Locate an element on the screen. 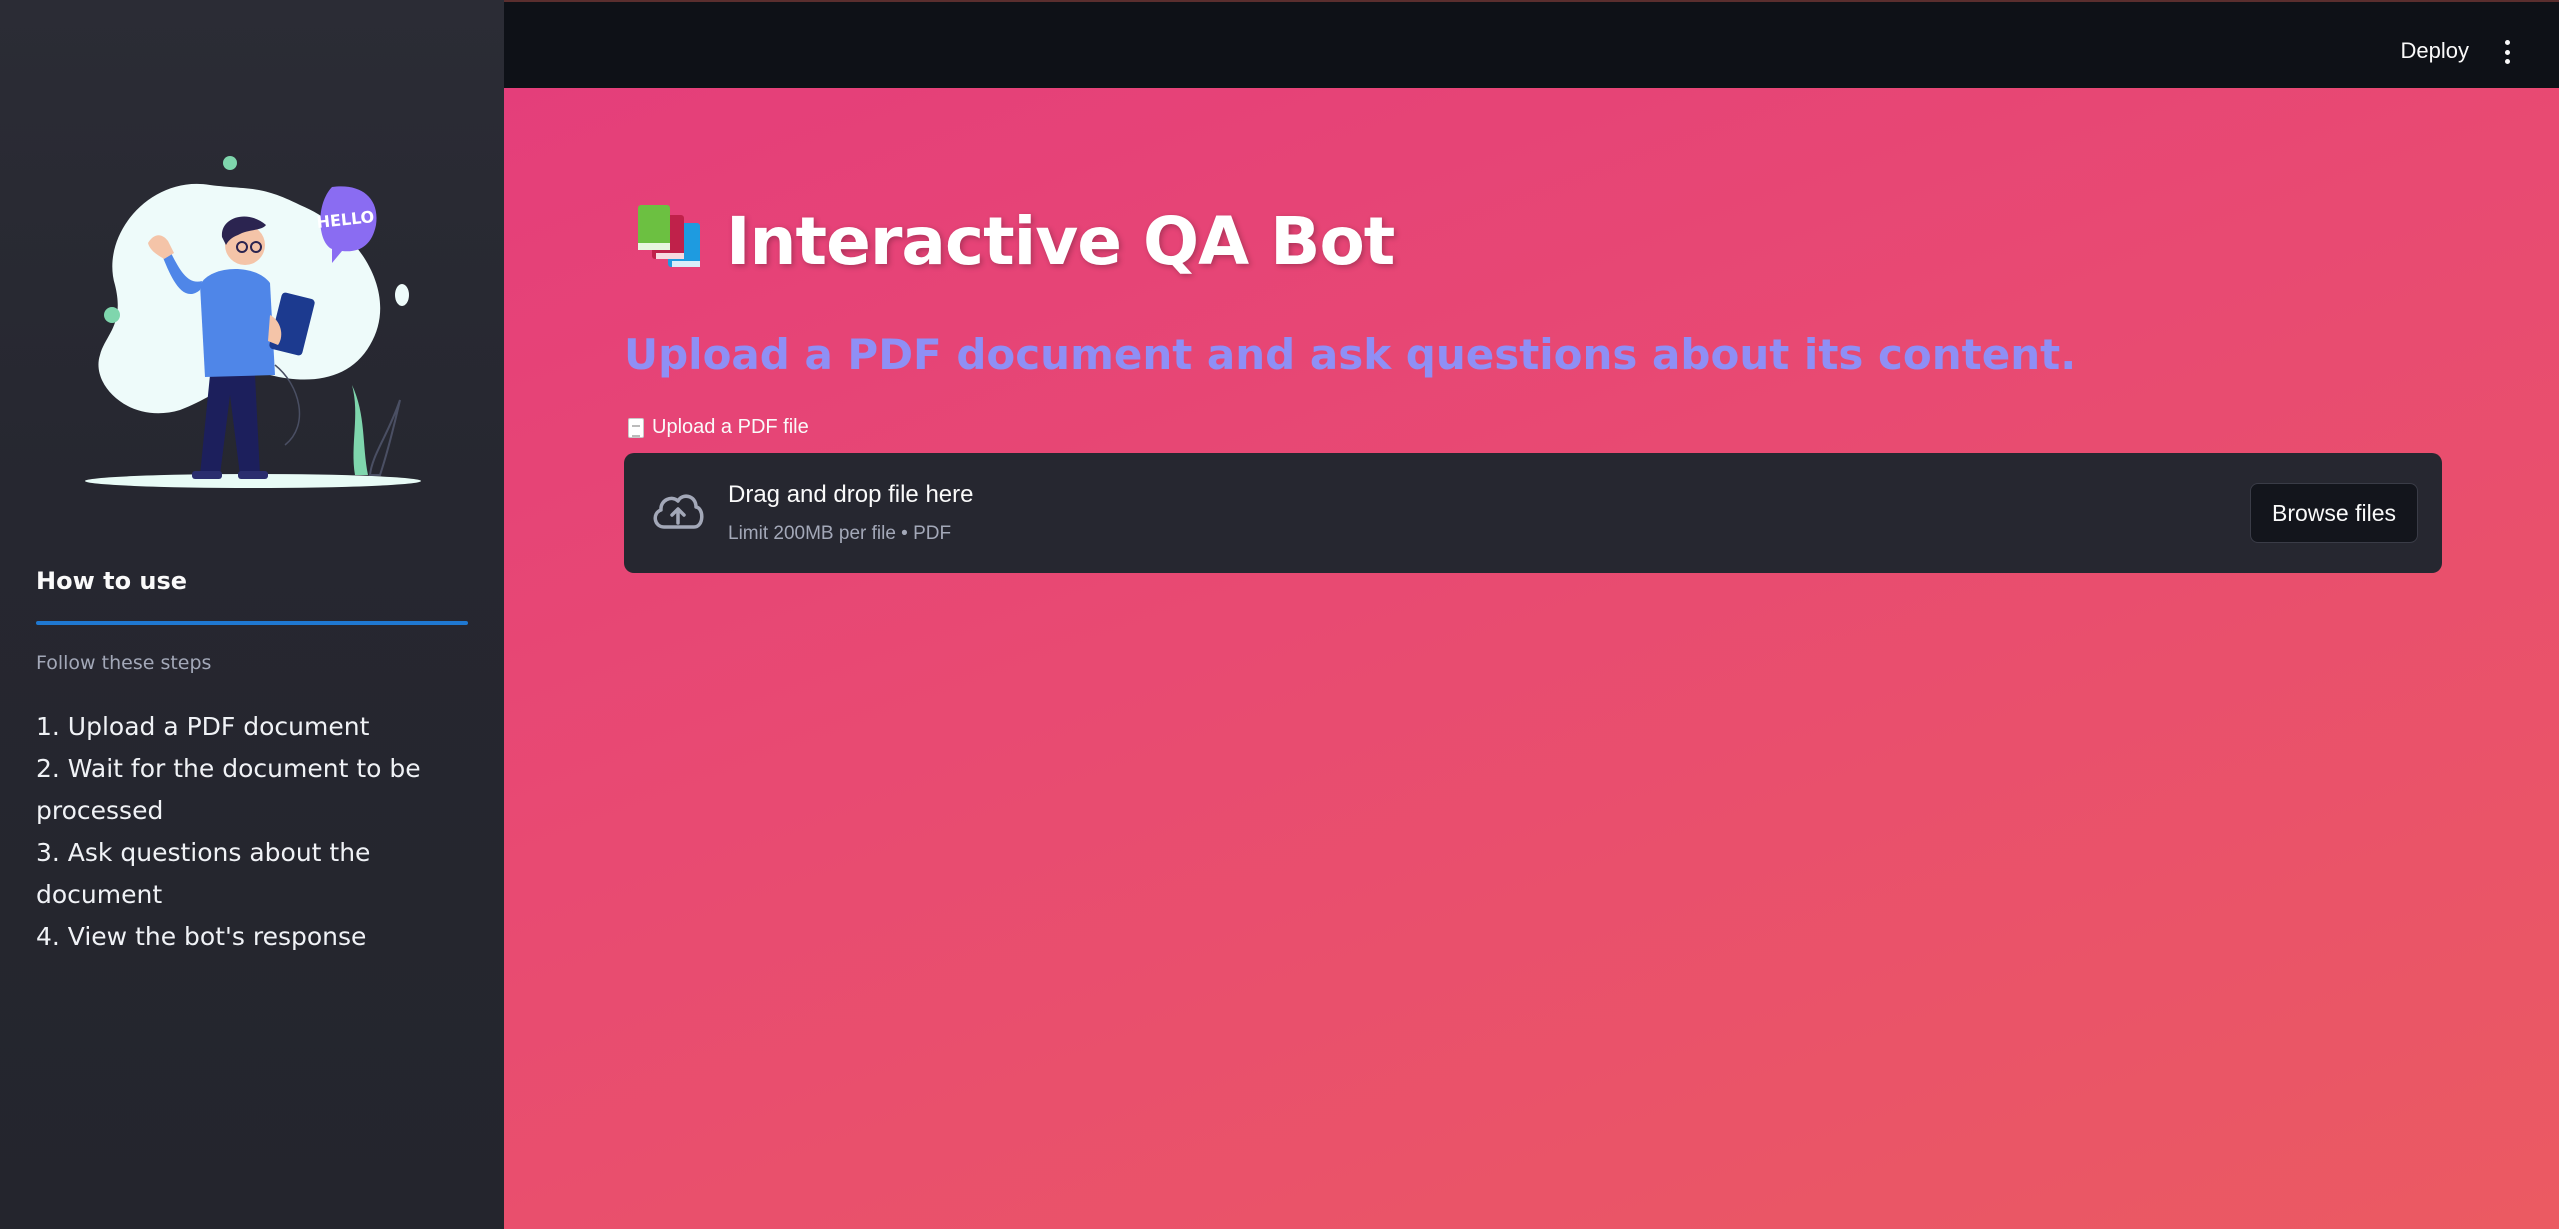 This screenshot has width=2559, height=1229. page-title: Interactive QA Bot is located at coordinates (1060, 241).